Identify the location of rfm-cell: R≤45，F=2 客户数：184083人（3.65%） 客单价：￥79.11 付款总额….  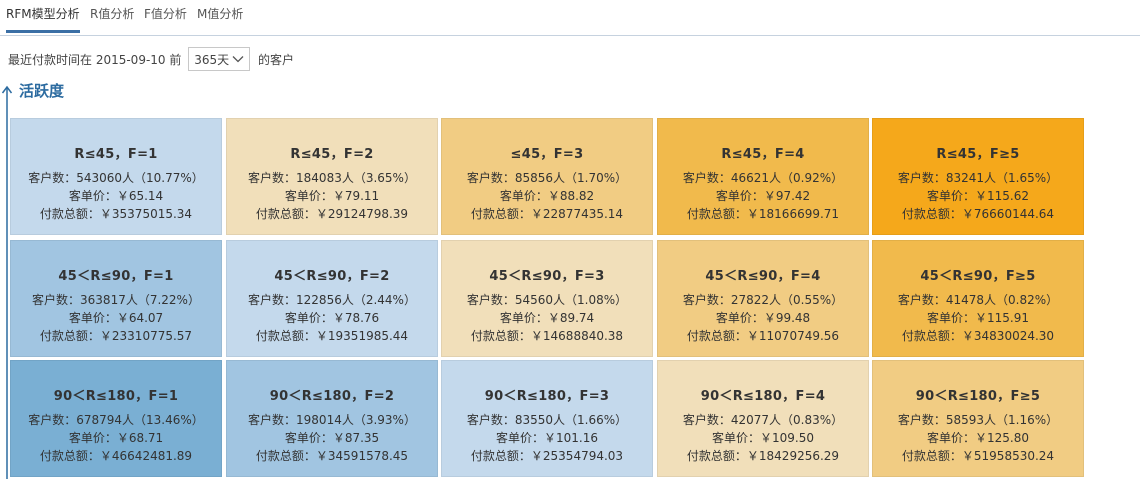
(332, 176).